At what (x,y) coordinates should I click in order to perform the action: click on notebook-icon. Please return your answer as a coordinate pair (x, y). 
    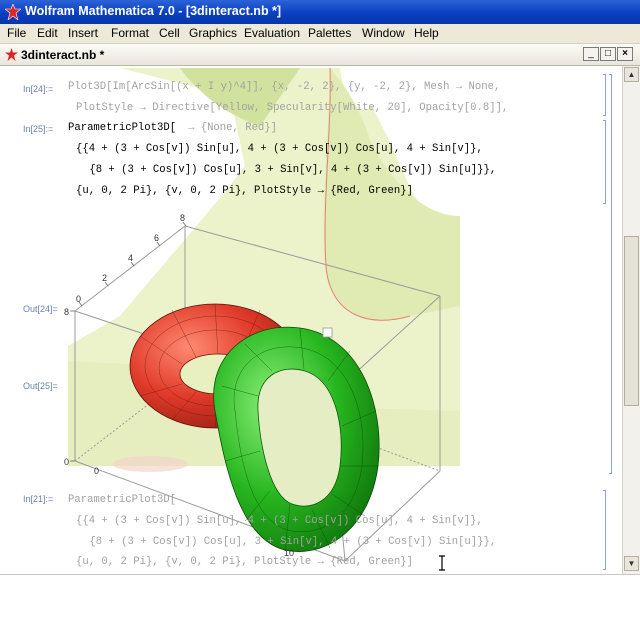
    Looking at the image, I should click on (11, 54).